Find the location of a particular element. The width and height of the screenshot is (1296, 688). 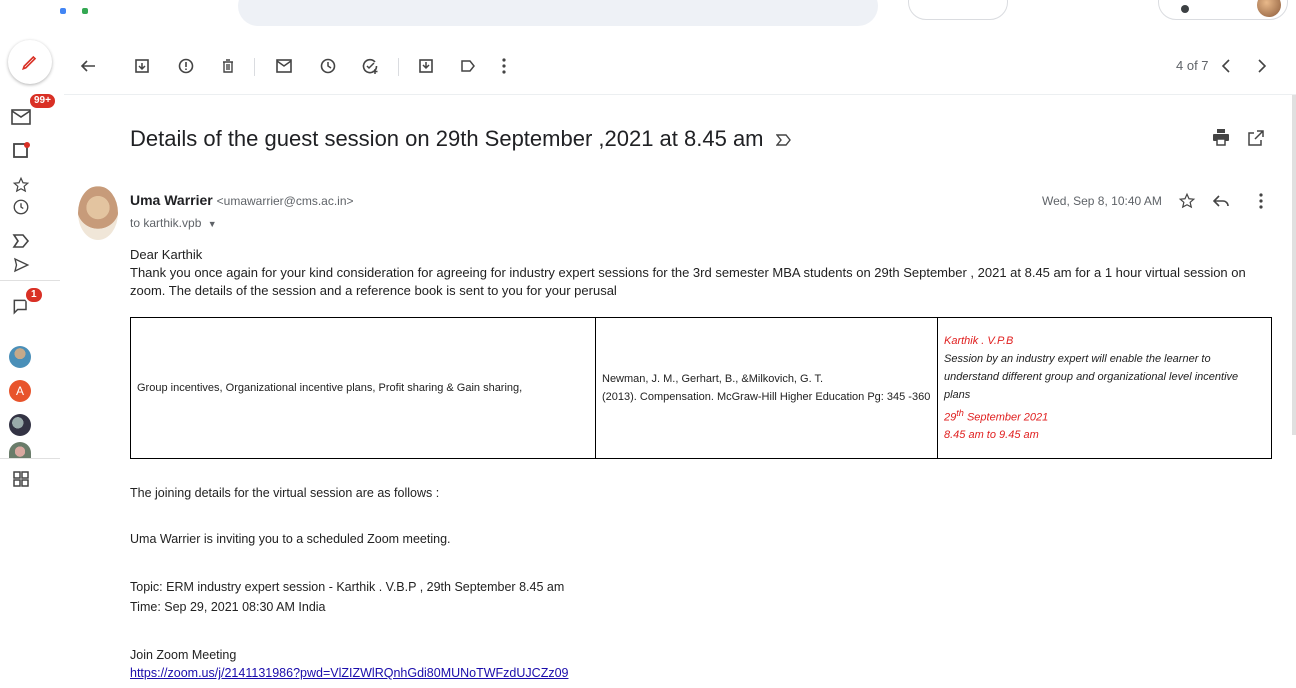

apps-grid-icon is located at coordinates (21, 479).